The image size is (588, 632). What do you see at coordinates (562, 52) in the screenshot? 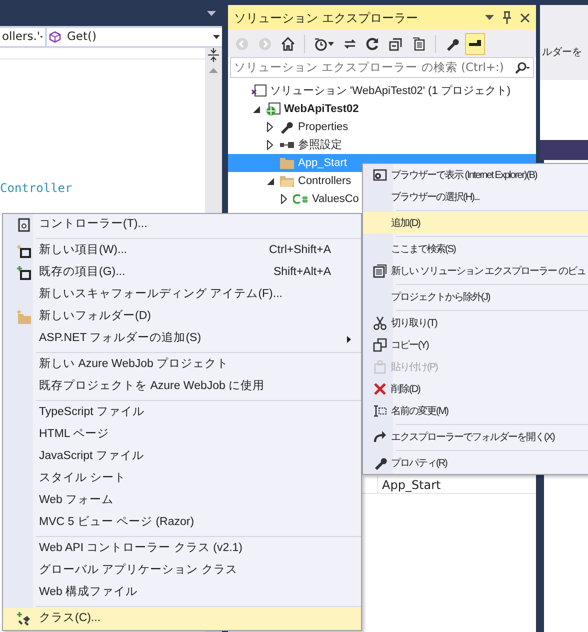
I see `menu-text: ルダーを` at bounding box center [562, 52].